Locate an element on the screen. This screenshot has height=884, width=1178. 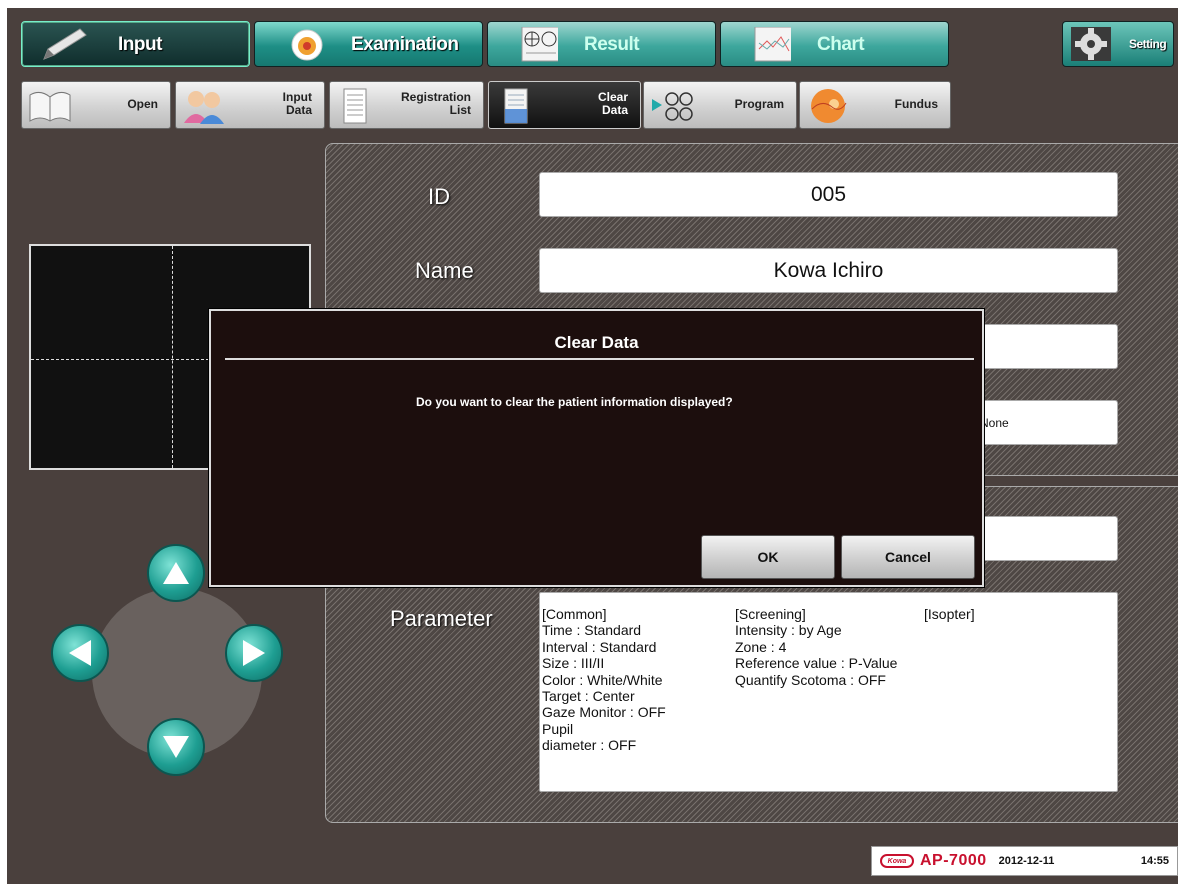
model-name: AP-7000 is located at coordinates (953, 860).